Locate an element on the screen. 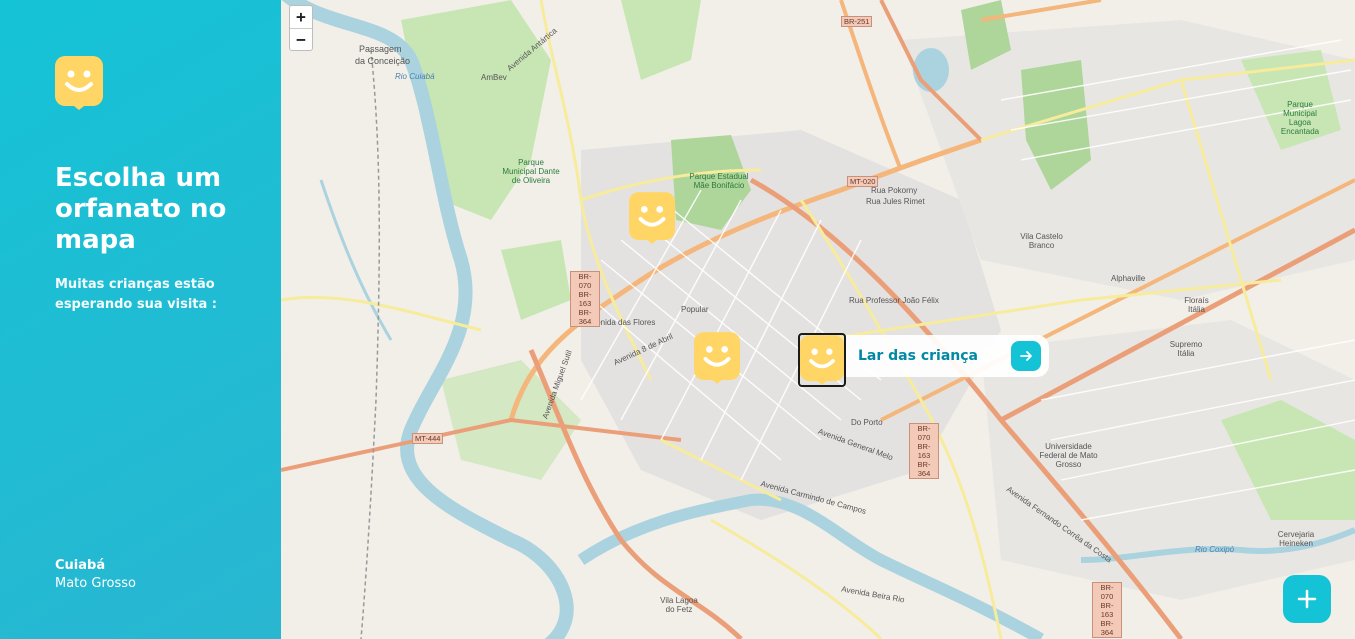  map-label-conceicao: da Conceição is located at coordinates (383, 61).